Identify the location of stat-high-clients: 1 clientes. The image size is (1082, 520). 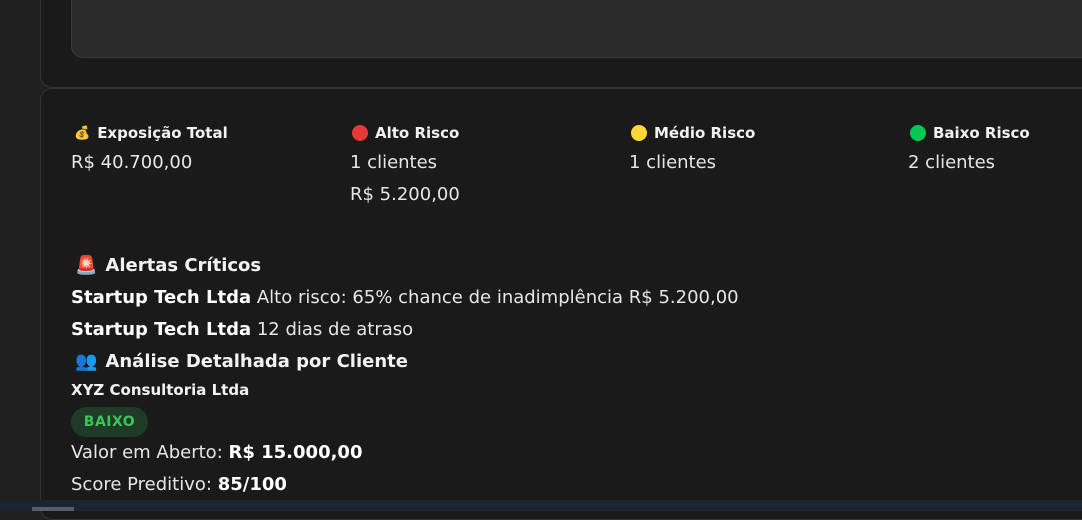
(394, 162).